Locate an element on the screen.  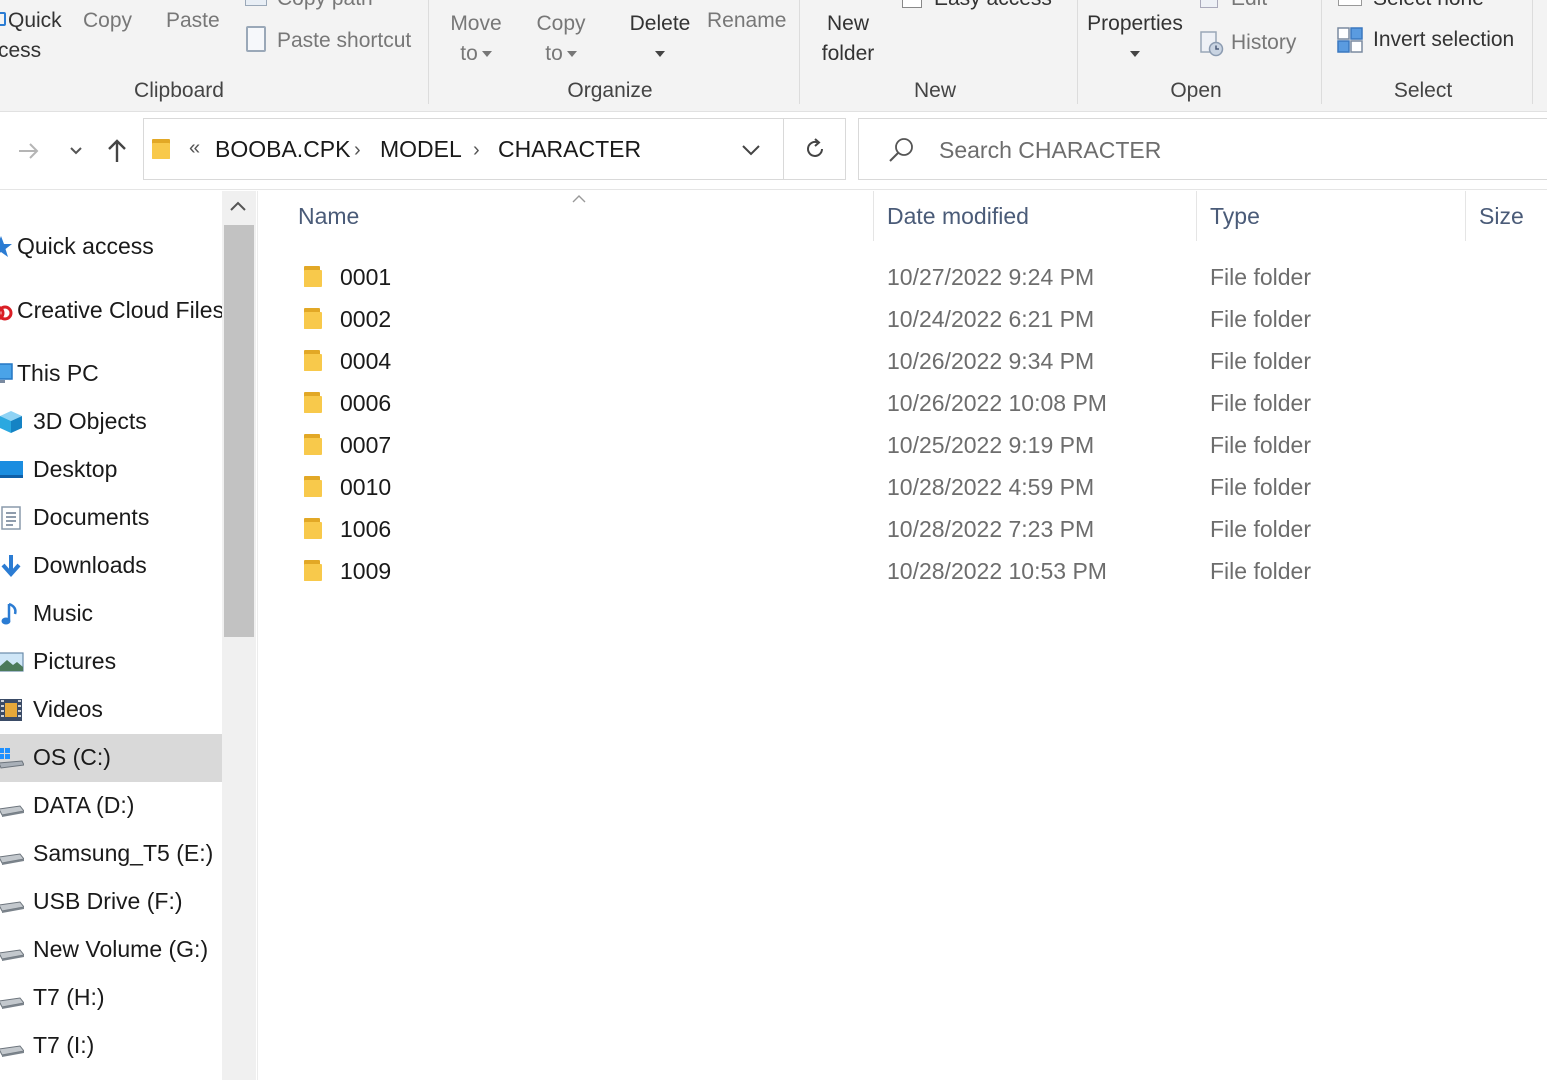
invert-selection-icon is located at coordinates (1350, 40).